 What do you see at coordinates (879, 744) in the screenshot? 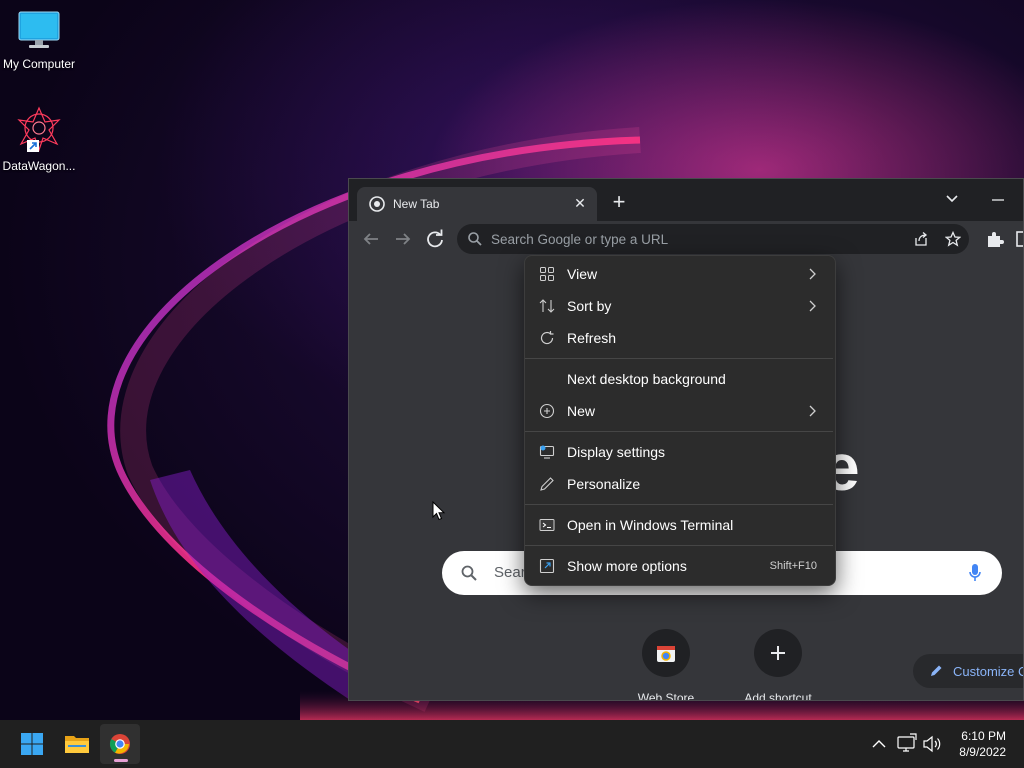
I see `chevron-up-icon` at bounding box center [879, 744].